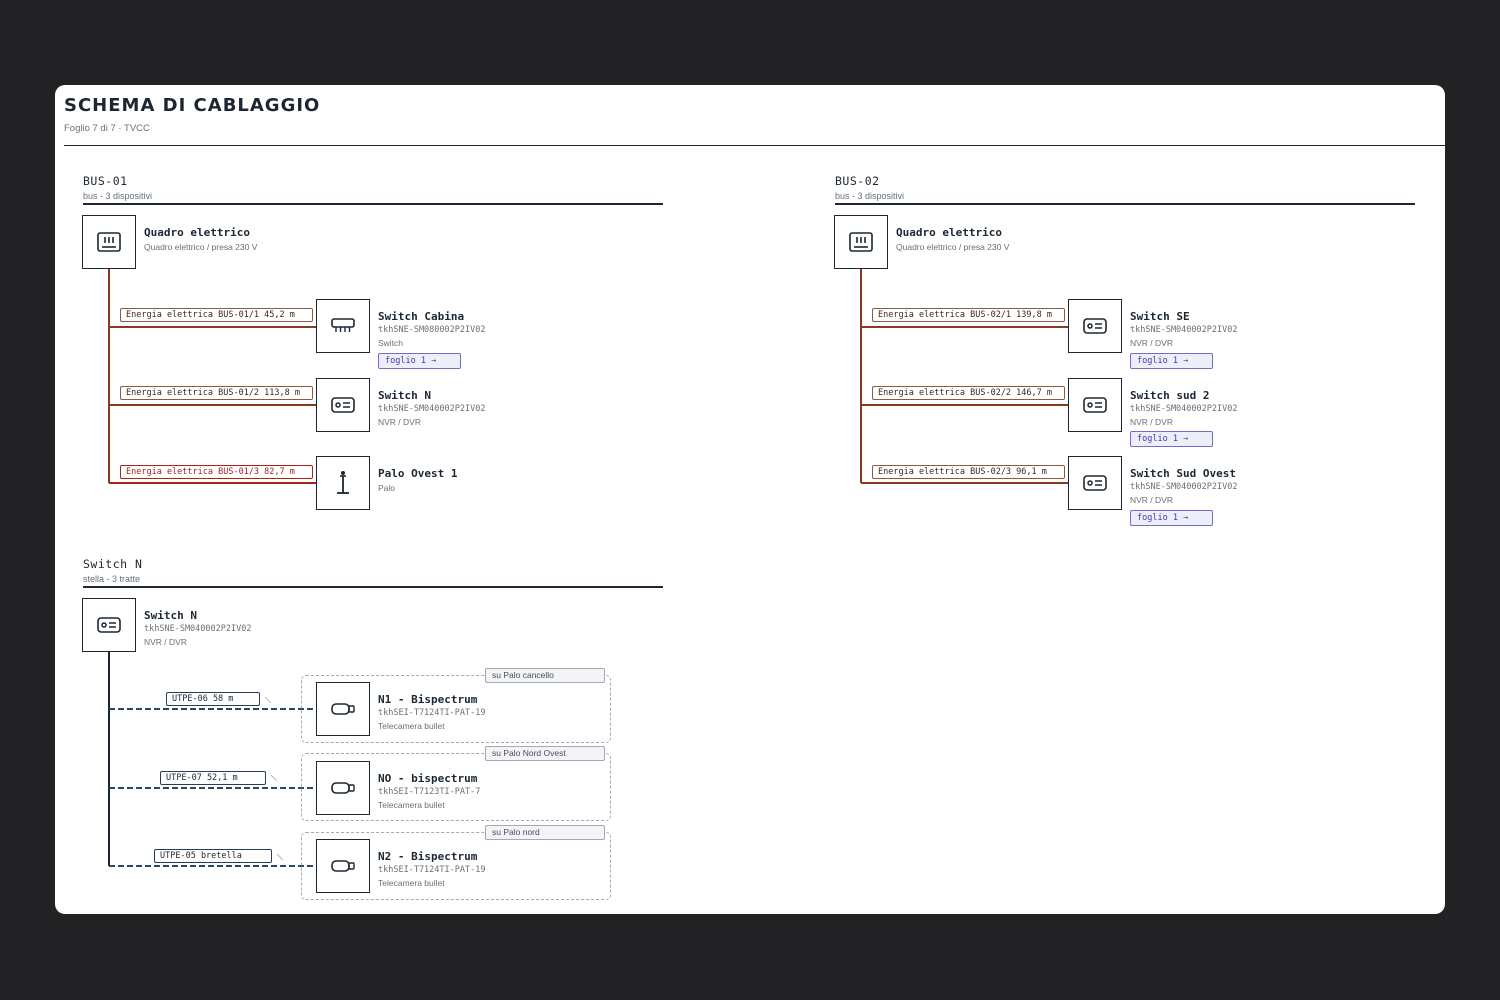 This screenshot has height=1000, width=1500. Describe the element at coordinates (1184, 330) in the screenshot. I see `bus02-device-1-model: tkhSNE-SM040002P2IV02` at that location.